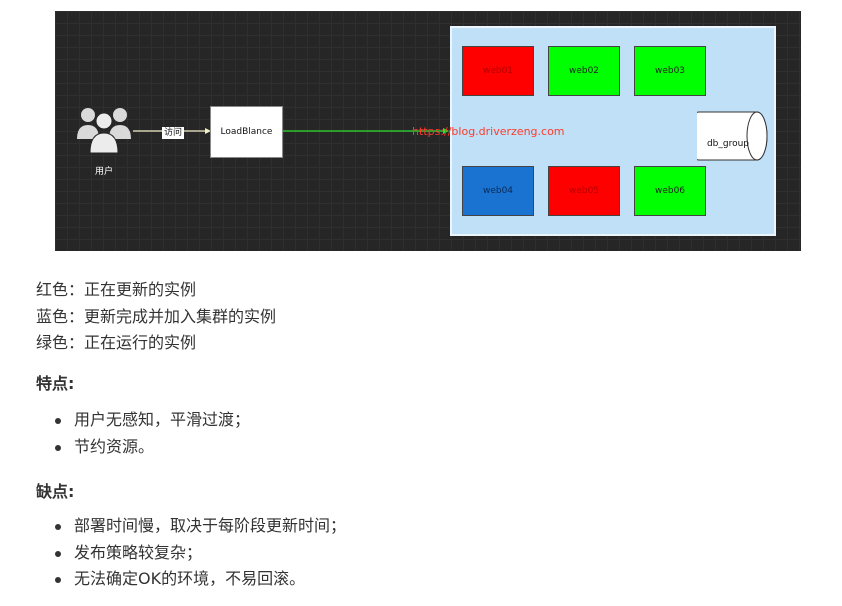 The image size is (842, 606). Describe the element at coordinates (116, 342) in the screenshot. I see `legend-green: 绿色：正在运行的实例` at that location.